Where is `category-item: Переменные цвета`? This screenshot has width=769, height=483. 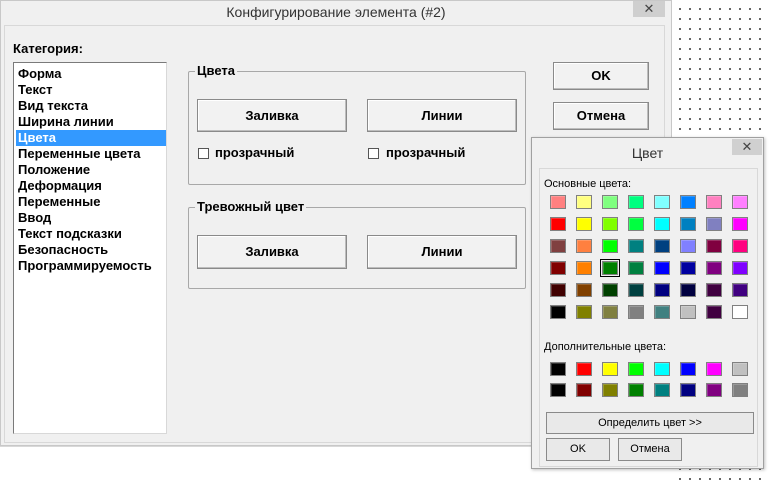
category-item: Переменные цвета is located at coordinates (91, 154).